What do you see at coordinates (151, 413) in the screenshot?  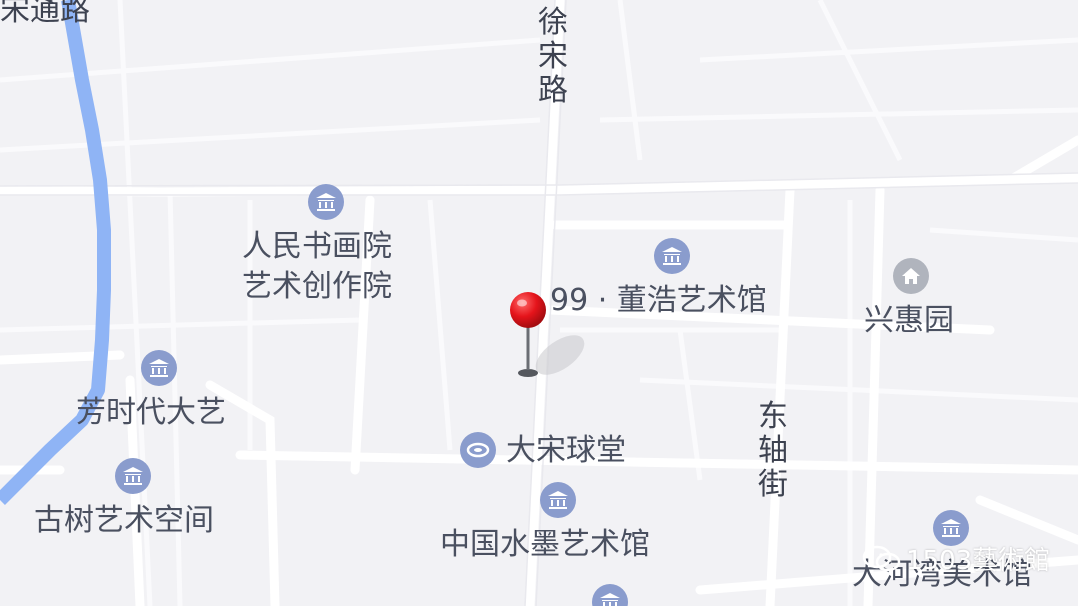 I see `poi-label-fangshidai: 芳时代大艺` at bounding box center [151, 413].